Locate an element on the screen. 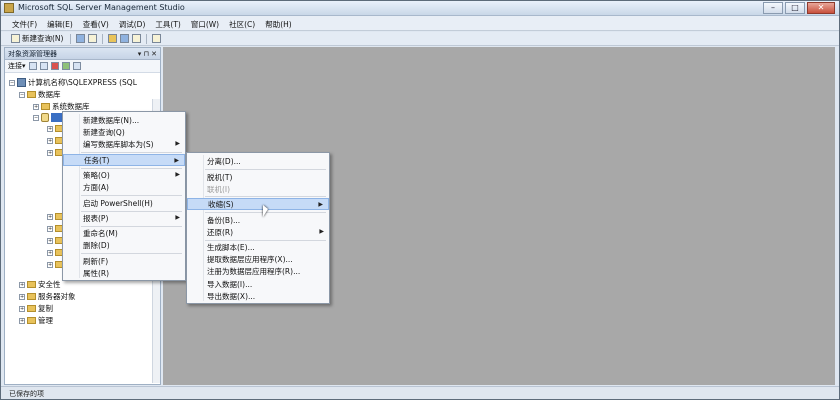 This screenshot has width=840, height=400. menu-item-reports: 报表(P) ▶ is located at coordinates (124, 218).